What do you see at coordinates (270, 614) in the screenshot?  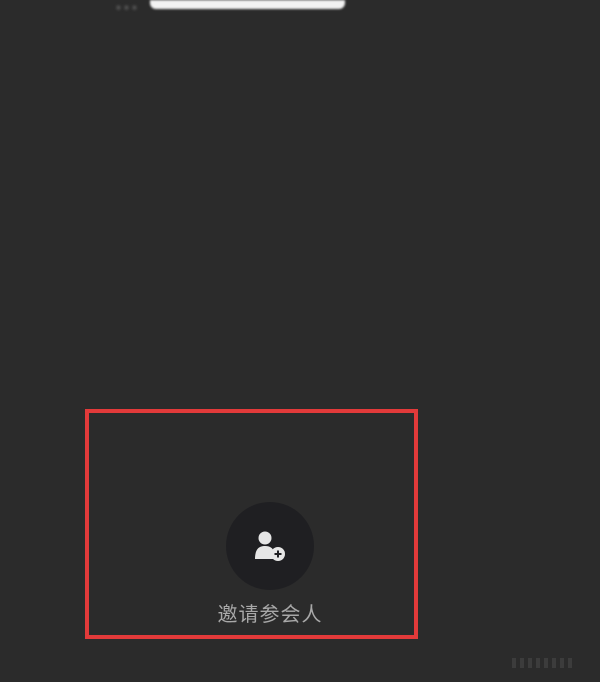 I see `invite-participant-label: 邀请参会人` at bounding box center [270, 614].